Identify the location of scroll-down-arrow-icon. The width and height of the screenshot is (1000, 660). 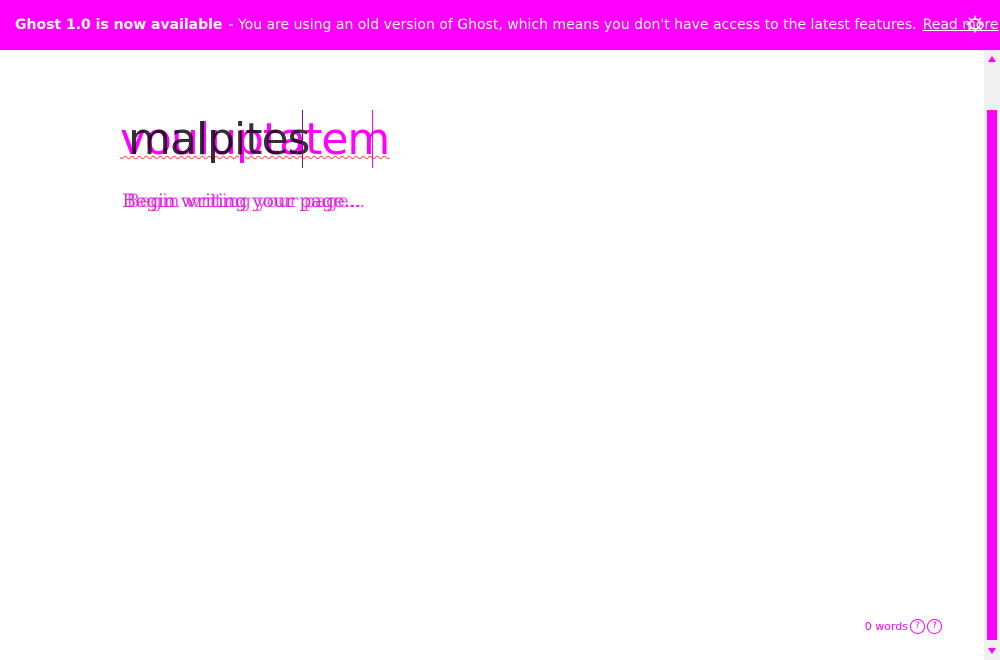
(992, 651).